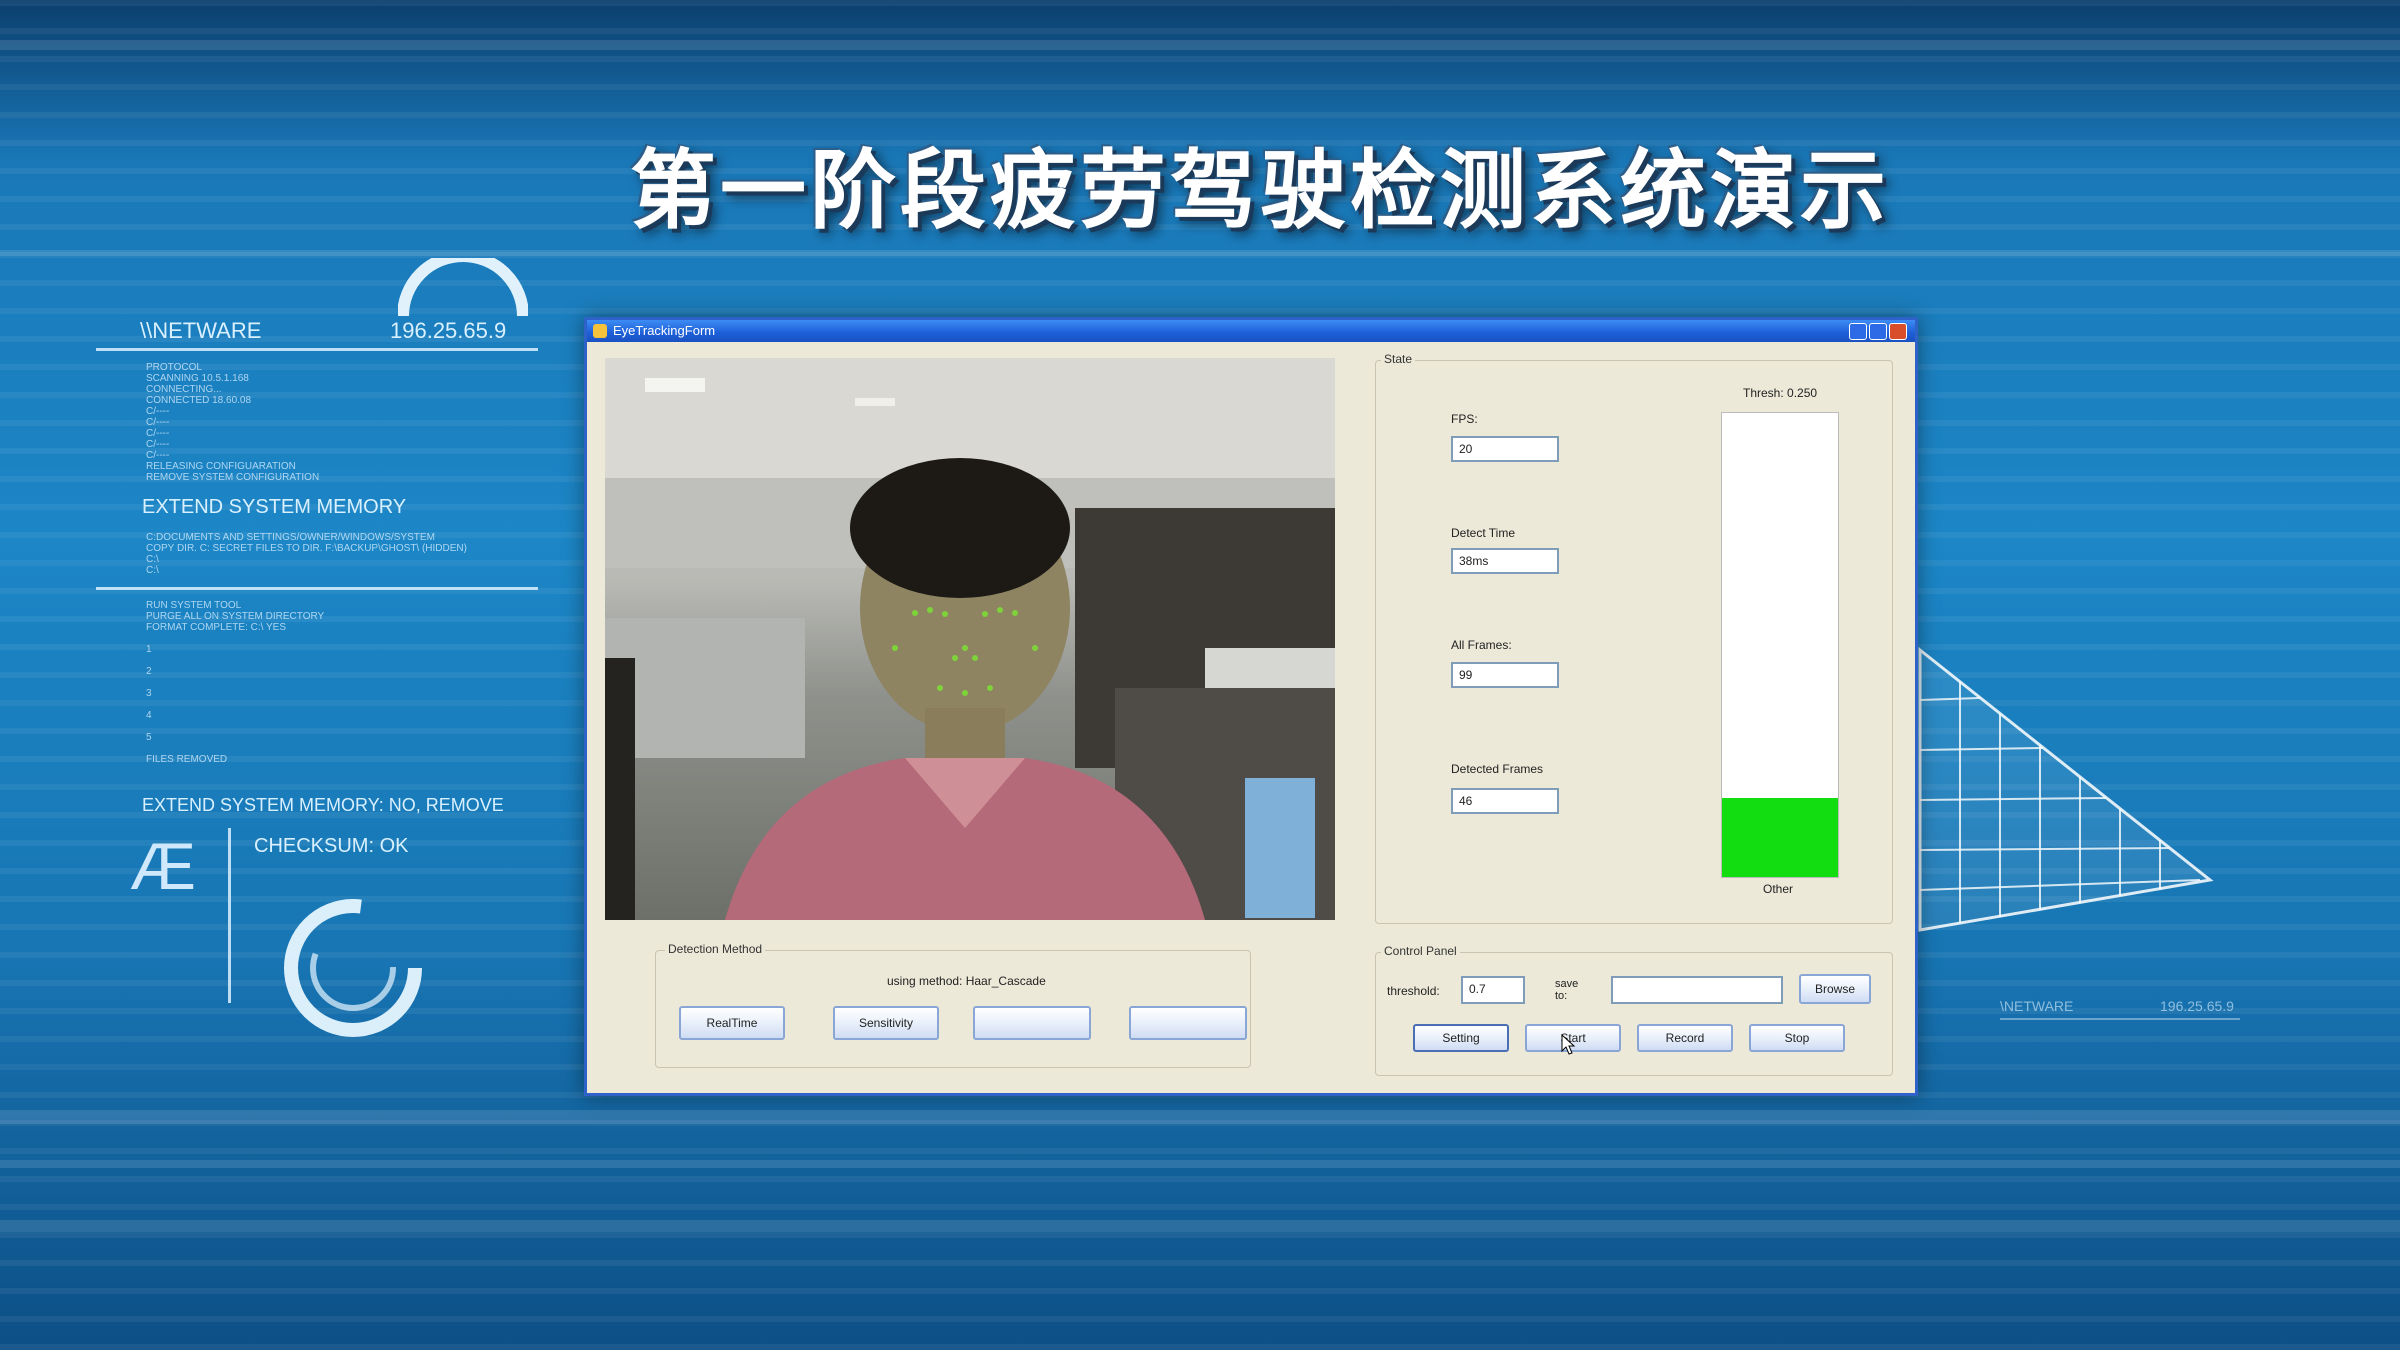 This screenshot has width=2400, height=1350. What do you see at coordinates (448, 330) in the screenshot?
I see `hud-ip: 196.25.65.9` at bounding box center [448, 330].